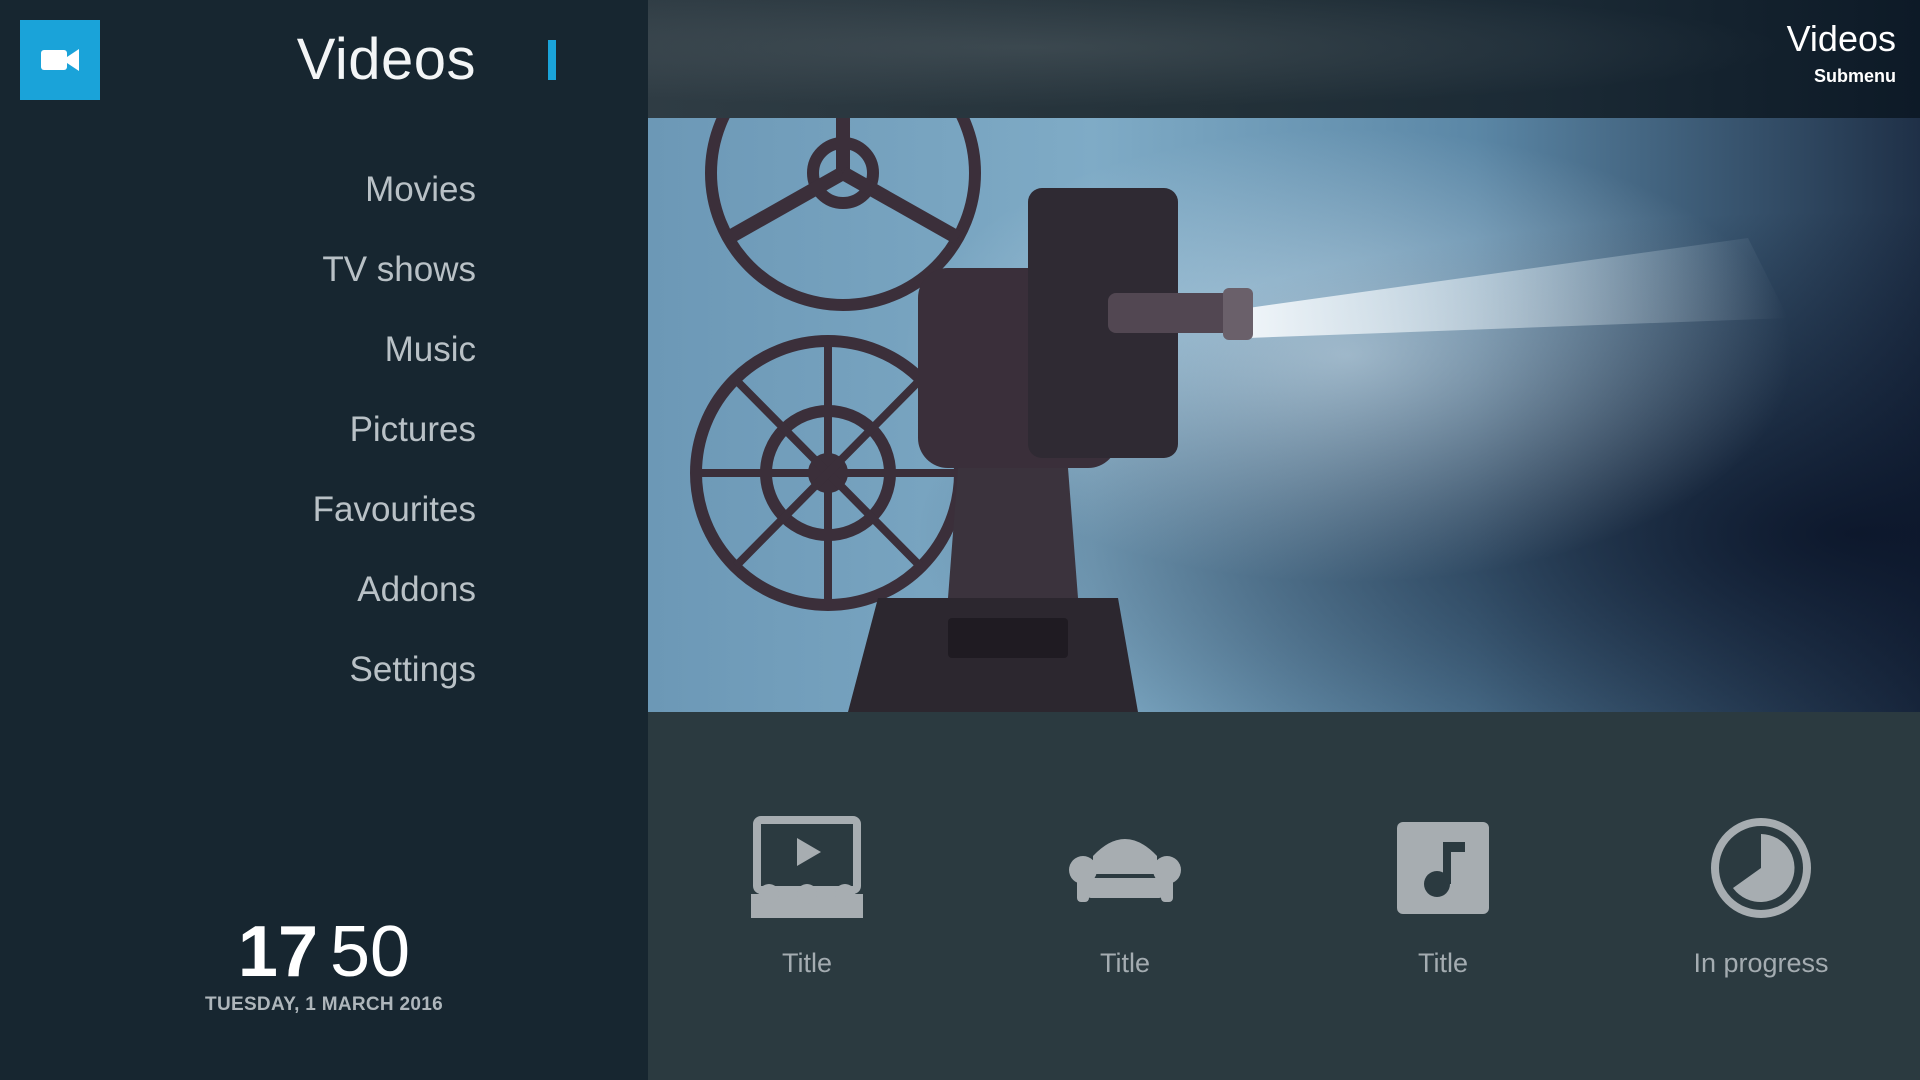 Image resolution: width=1920 pixels, height=1080 pixels. What do you see at coordinates (394, 270) in the screenshot?
I see `menu-item-tv-shows: TV shows` at bounding box center [394, 270].